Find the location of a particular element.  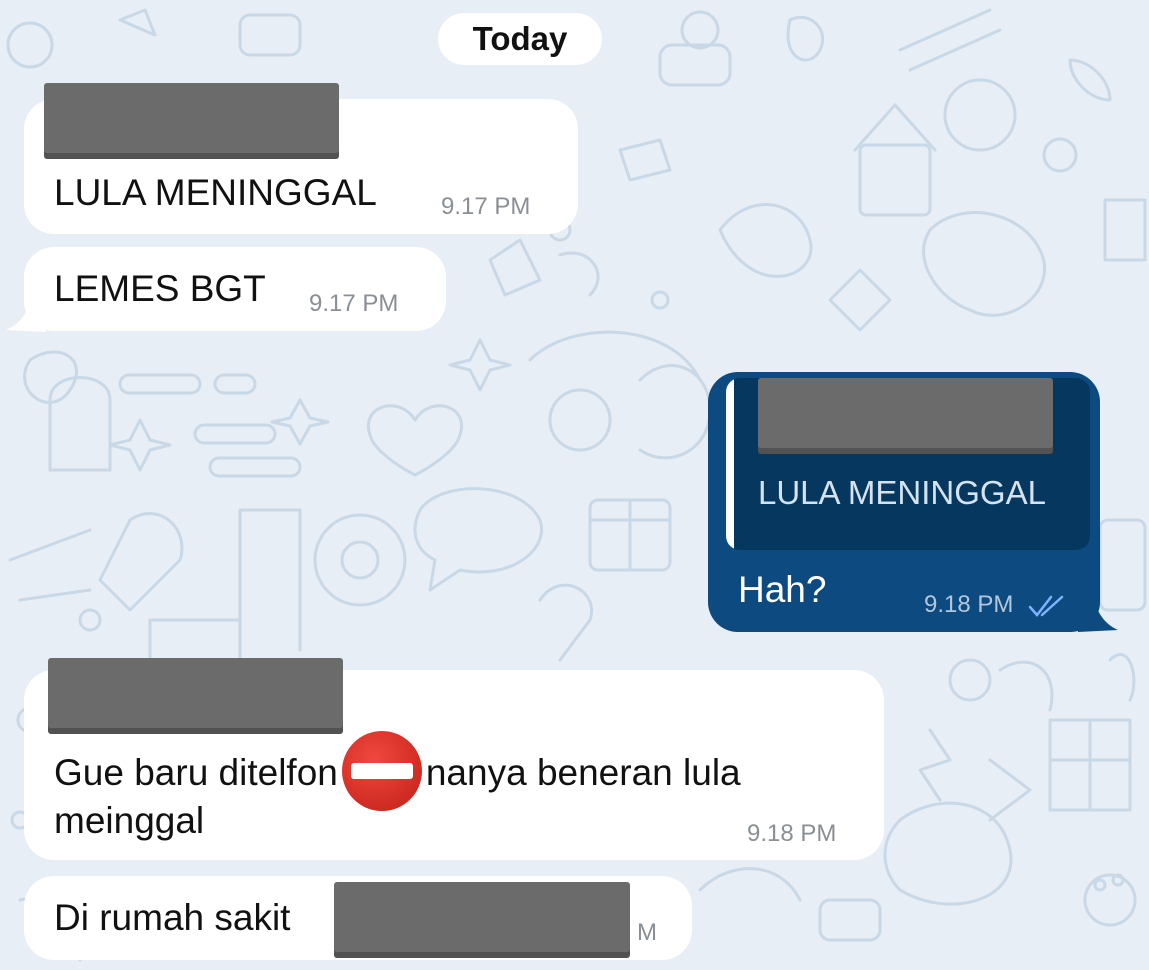

message-bubble-incoming: LULA MENINGGAL 9.17 PM is located at coordinates (301, 158).